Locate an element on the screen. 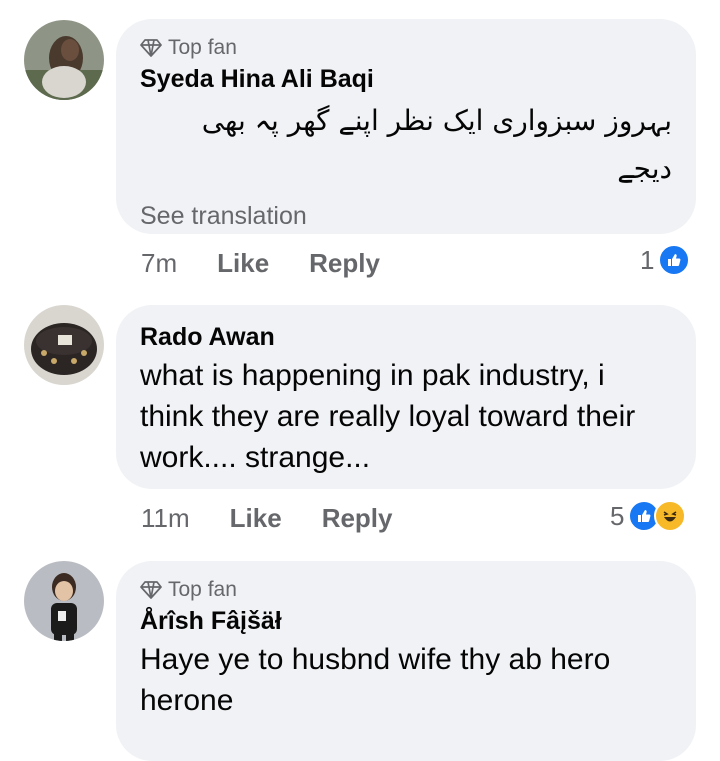 The image size is (720, 761). comment-timestamp: 7m is located at coordinates (159, 263).